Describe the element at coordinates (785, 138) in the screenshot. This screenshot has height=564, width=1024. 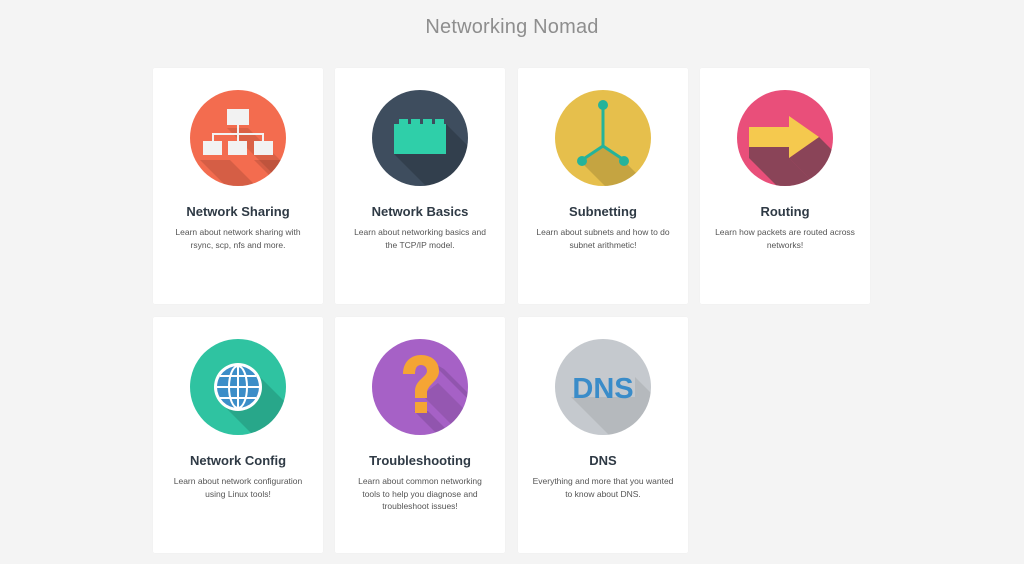
I see `arrow-right-icon` at that location.